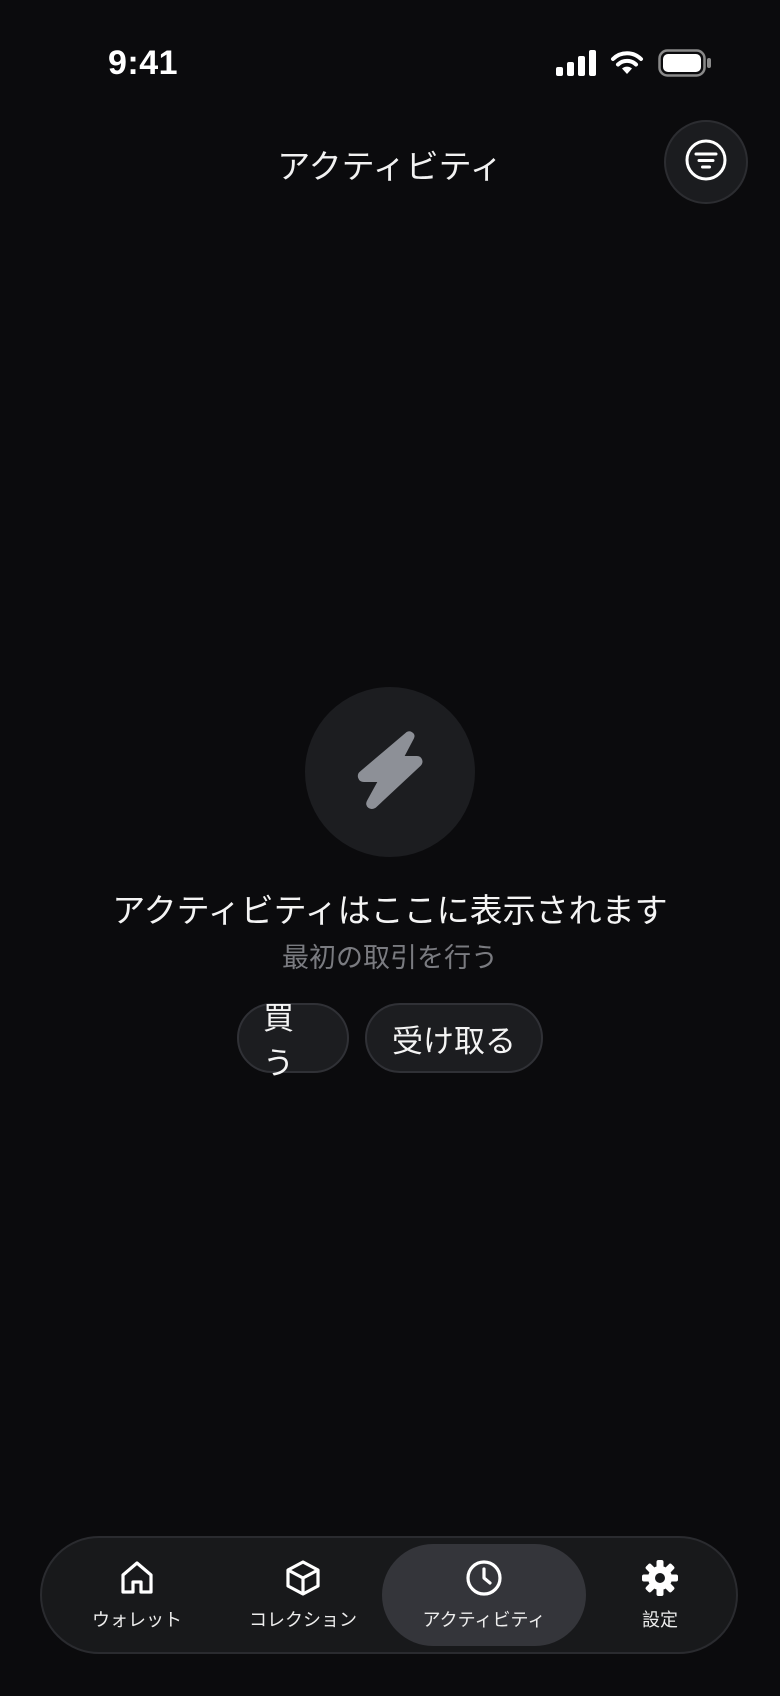 The width and height of the screenshot is (780, 1696). I want to click on tab-collection: コレクション, so click(303, 1595).